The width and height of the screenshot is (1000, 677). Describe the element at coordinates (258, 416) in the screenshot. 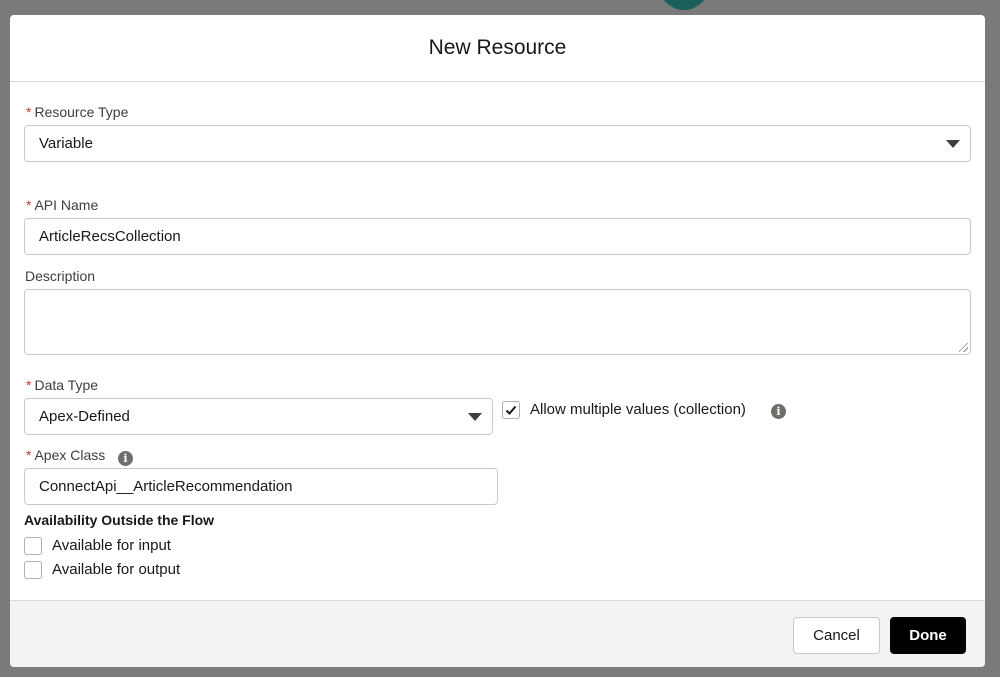

I see `data-type-select: Apex-Defined` at that location.